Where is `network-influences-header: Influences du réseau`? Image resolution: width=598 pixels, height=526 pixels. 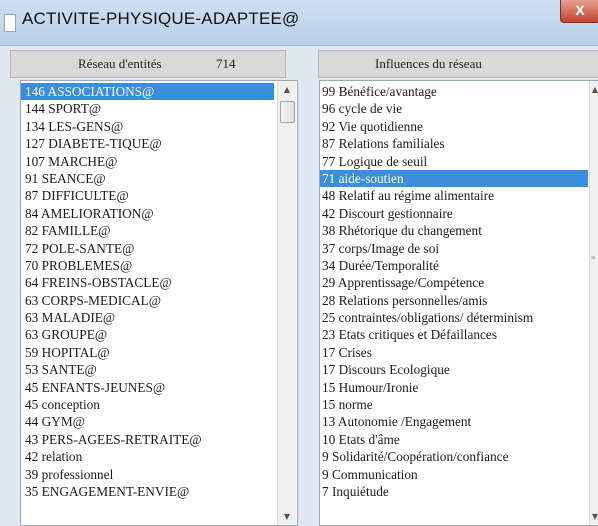 network-influences-header: Influences du réseau is located at coordinates (458, 64).